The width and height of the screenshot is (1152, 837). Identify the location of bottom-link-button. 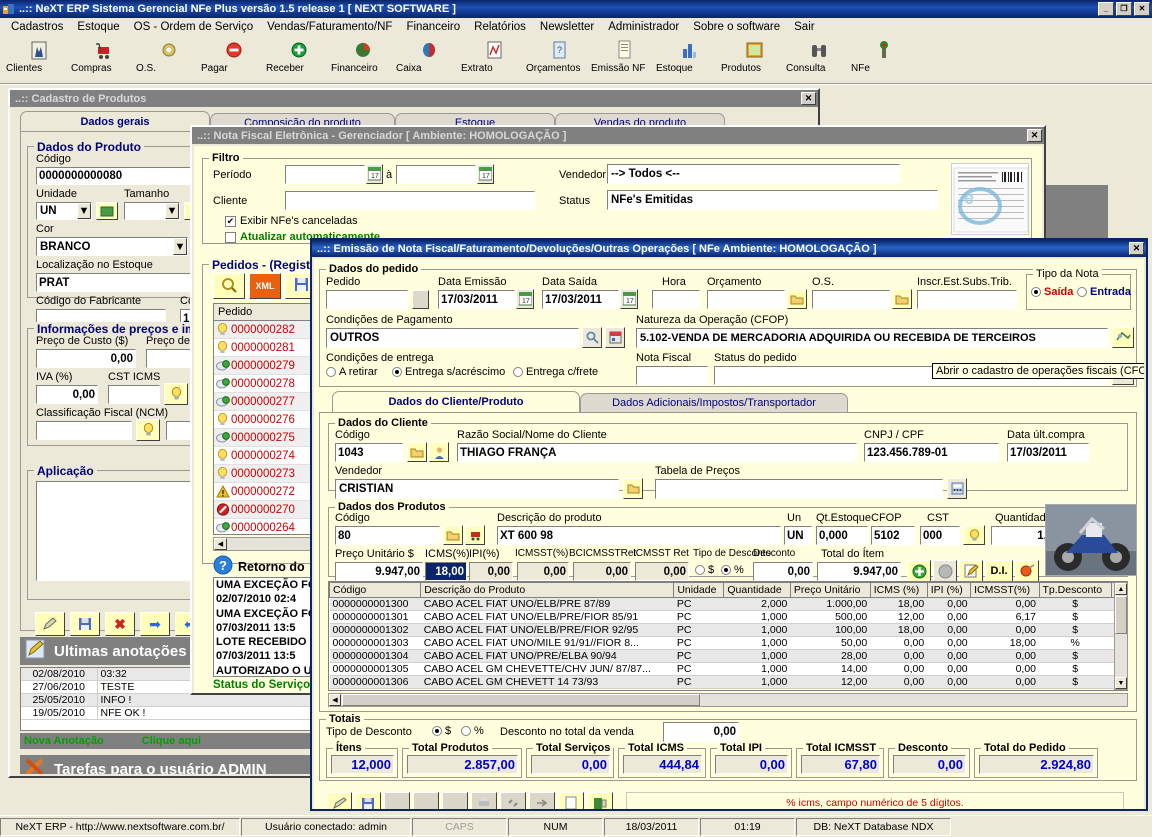
(513, 800).